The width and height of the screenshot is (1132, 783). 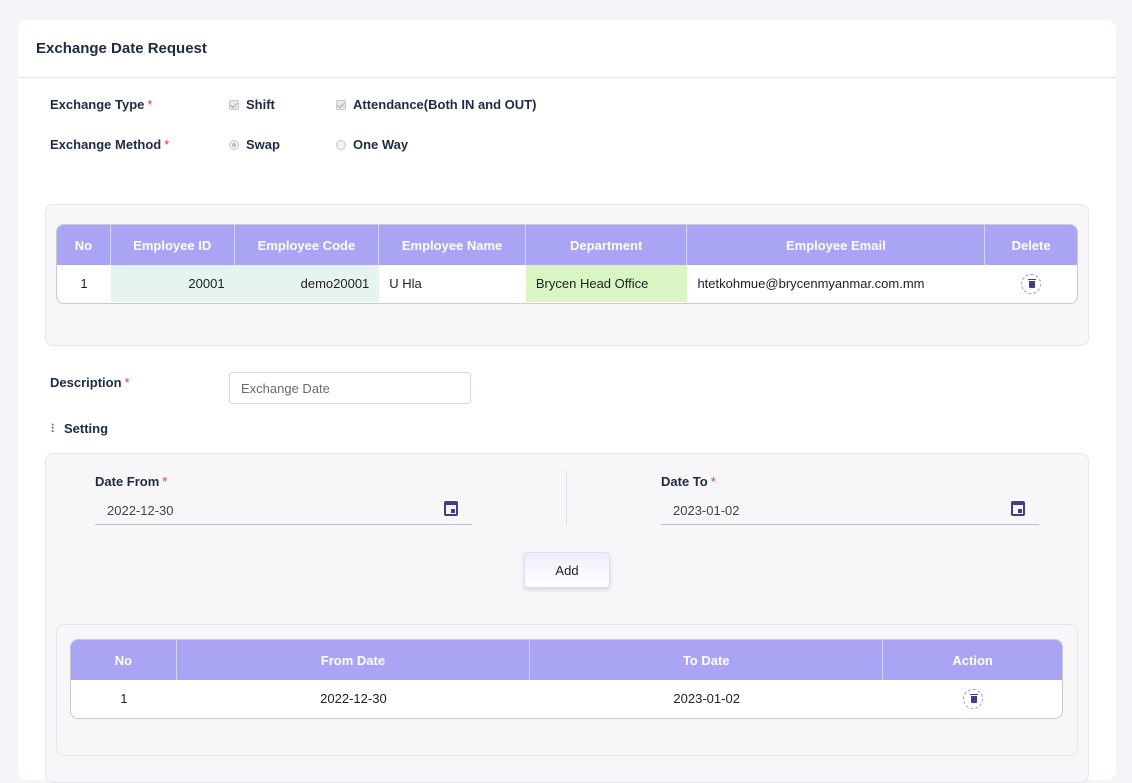 What do you see at coordinates (341, 104) in the screenshot?
I see `attendance-checkbox` at bounding box center [341, 104].